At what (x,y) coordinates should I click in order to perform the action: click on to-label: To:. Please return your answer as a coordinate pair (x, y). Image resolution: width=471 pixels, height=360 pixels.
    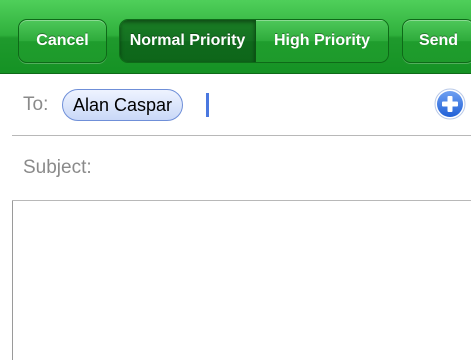
    Looking at the image, I should click on (36, 104).